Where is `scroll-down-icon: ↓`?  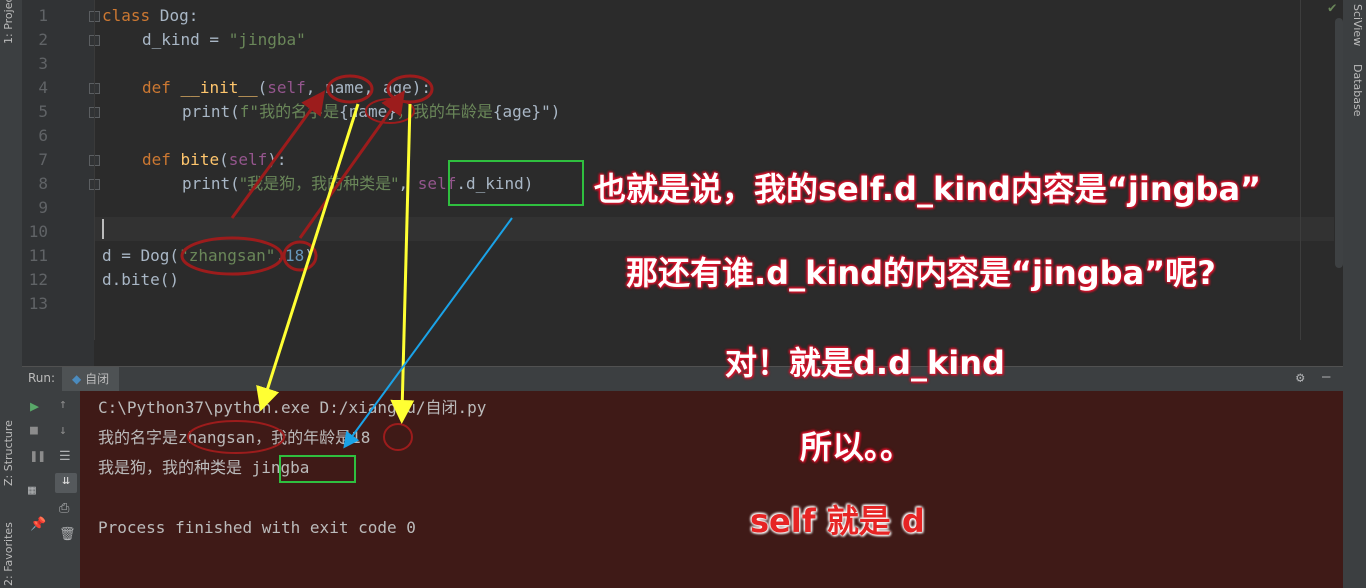 scroll-down-icon: ↓ is located at coordinates (63, 430).